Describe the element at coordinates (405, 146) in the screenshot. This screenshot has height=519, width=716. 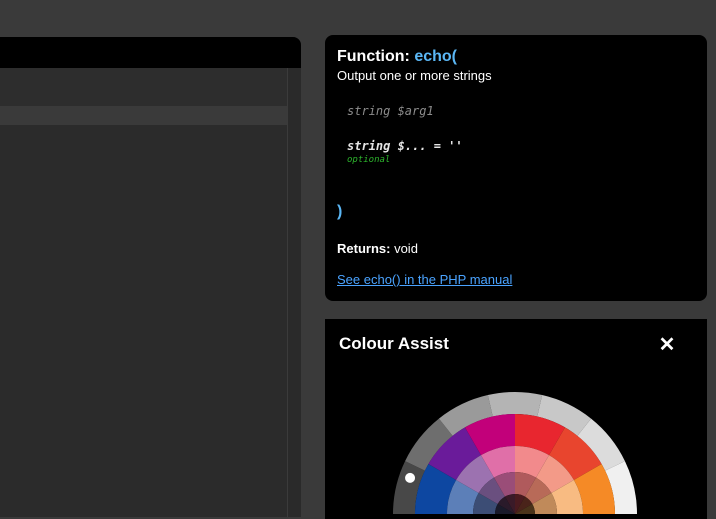
I see `param-variadic: string $... = ''` at that location.